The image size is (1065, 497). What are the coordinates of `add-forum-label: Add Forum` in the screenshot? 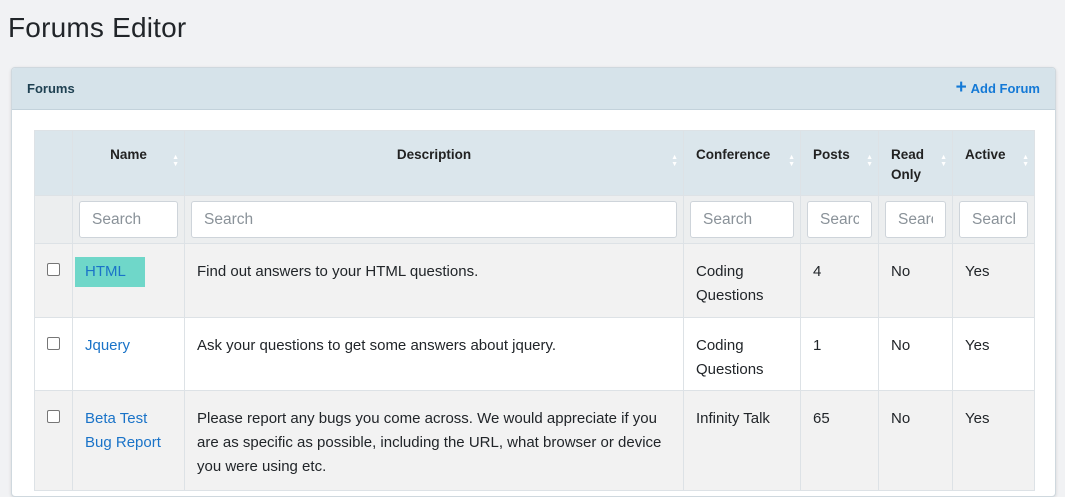 It's located at (1005, 88).